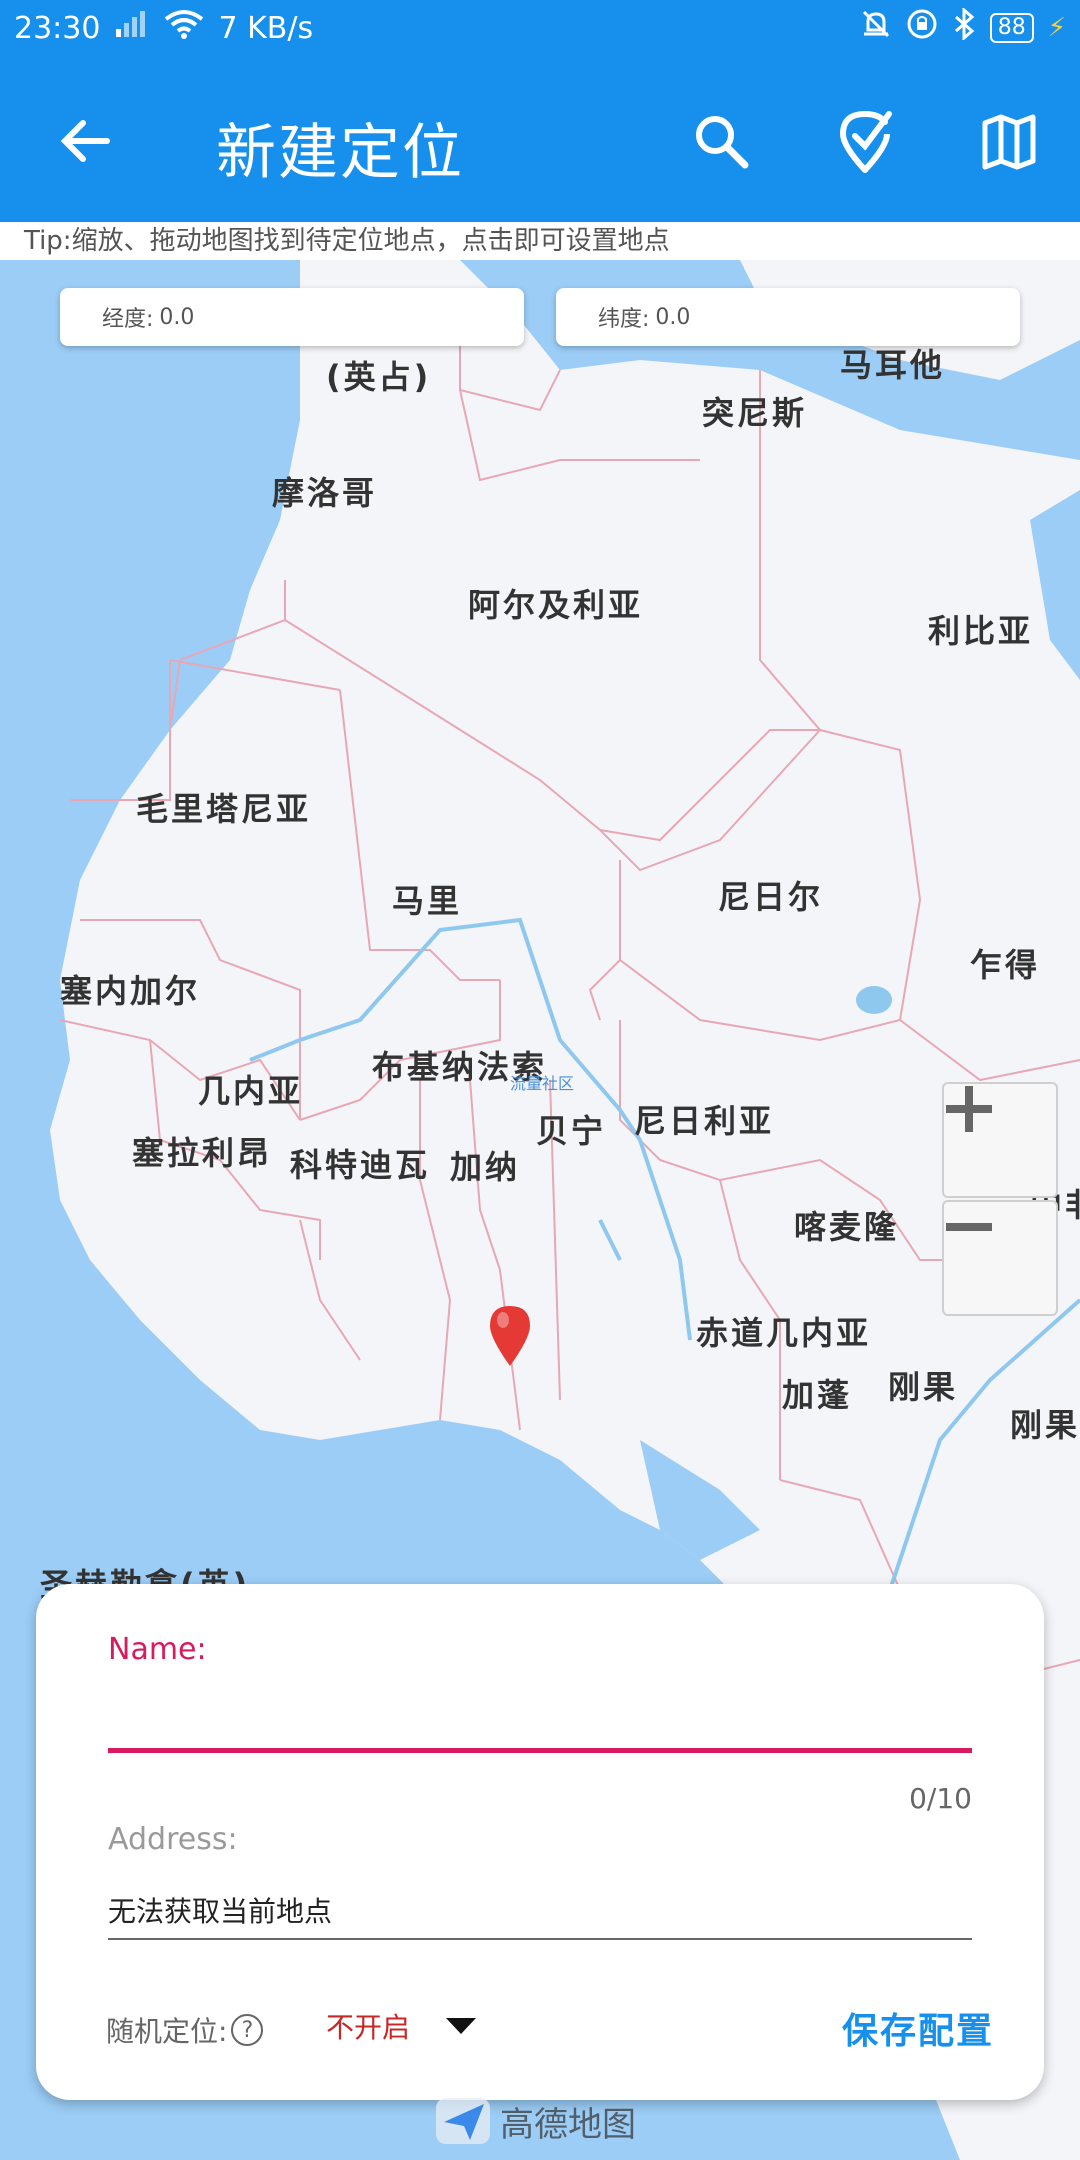 The width and height of the screenshot is (1080, 2160). I want to click on tip-text: Tip:缩放、拖动地图找到待定位地点，点击即可设置地点, so click(540, 241).